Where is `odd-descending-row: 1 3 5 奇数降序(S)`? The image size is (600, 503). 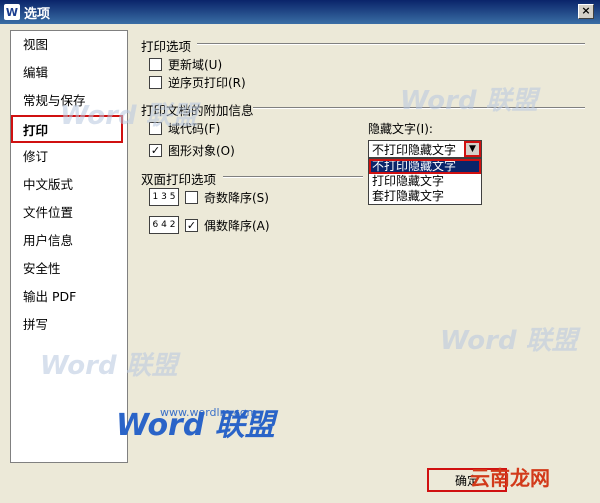
odd-descending-row: 1 3 5 奇数降序(S) is located at coordinates (209, 197).